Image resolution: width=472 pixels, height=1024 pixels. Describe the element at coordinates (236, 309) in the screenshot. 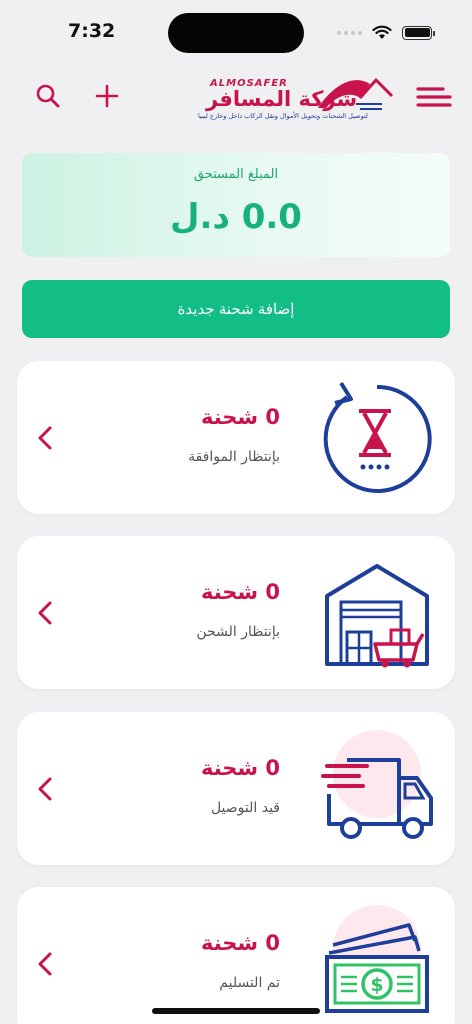

I see `add-shipment-button: إضافة شحنة جديدة` at that location.